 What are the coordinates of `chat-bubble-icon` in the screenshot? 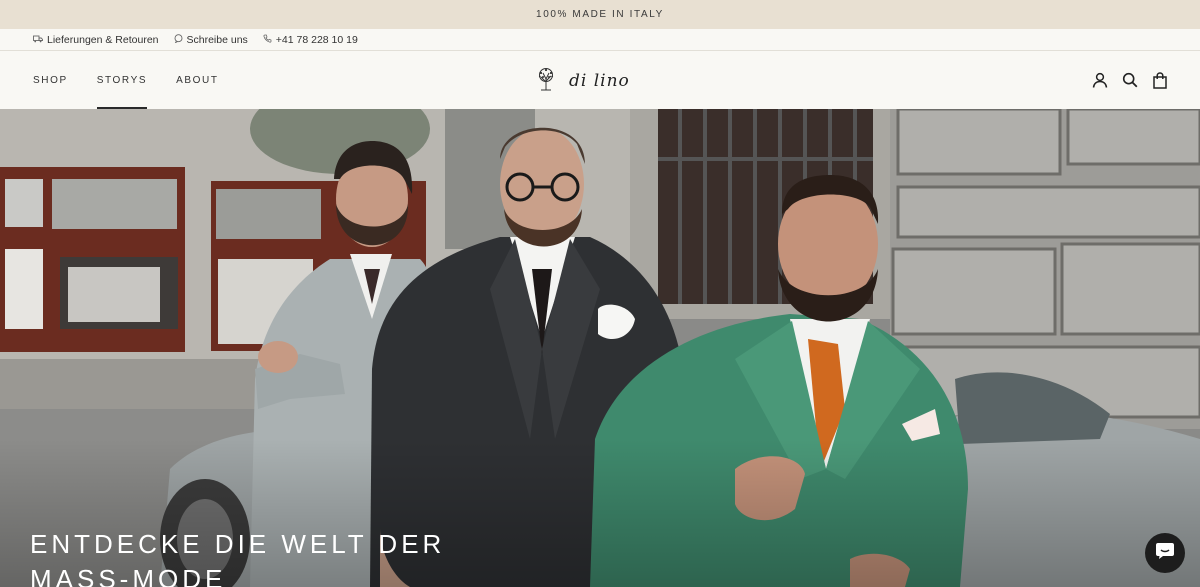 It's located at (1165, 553).